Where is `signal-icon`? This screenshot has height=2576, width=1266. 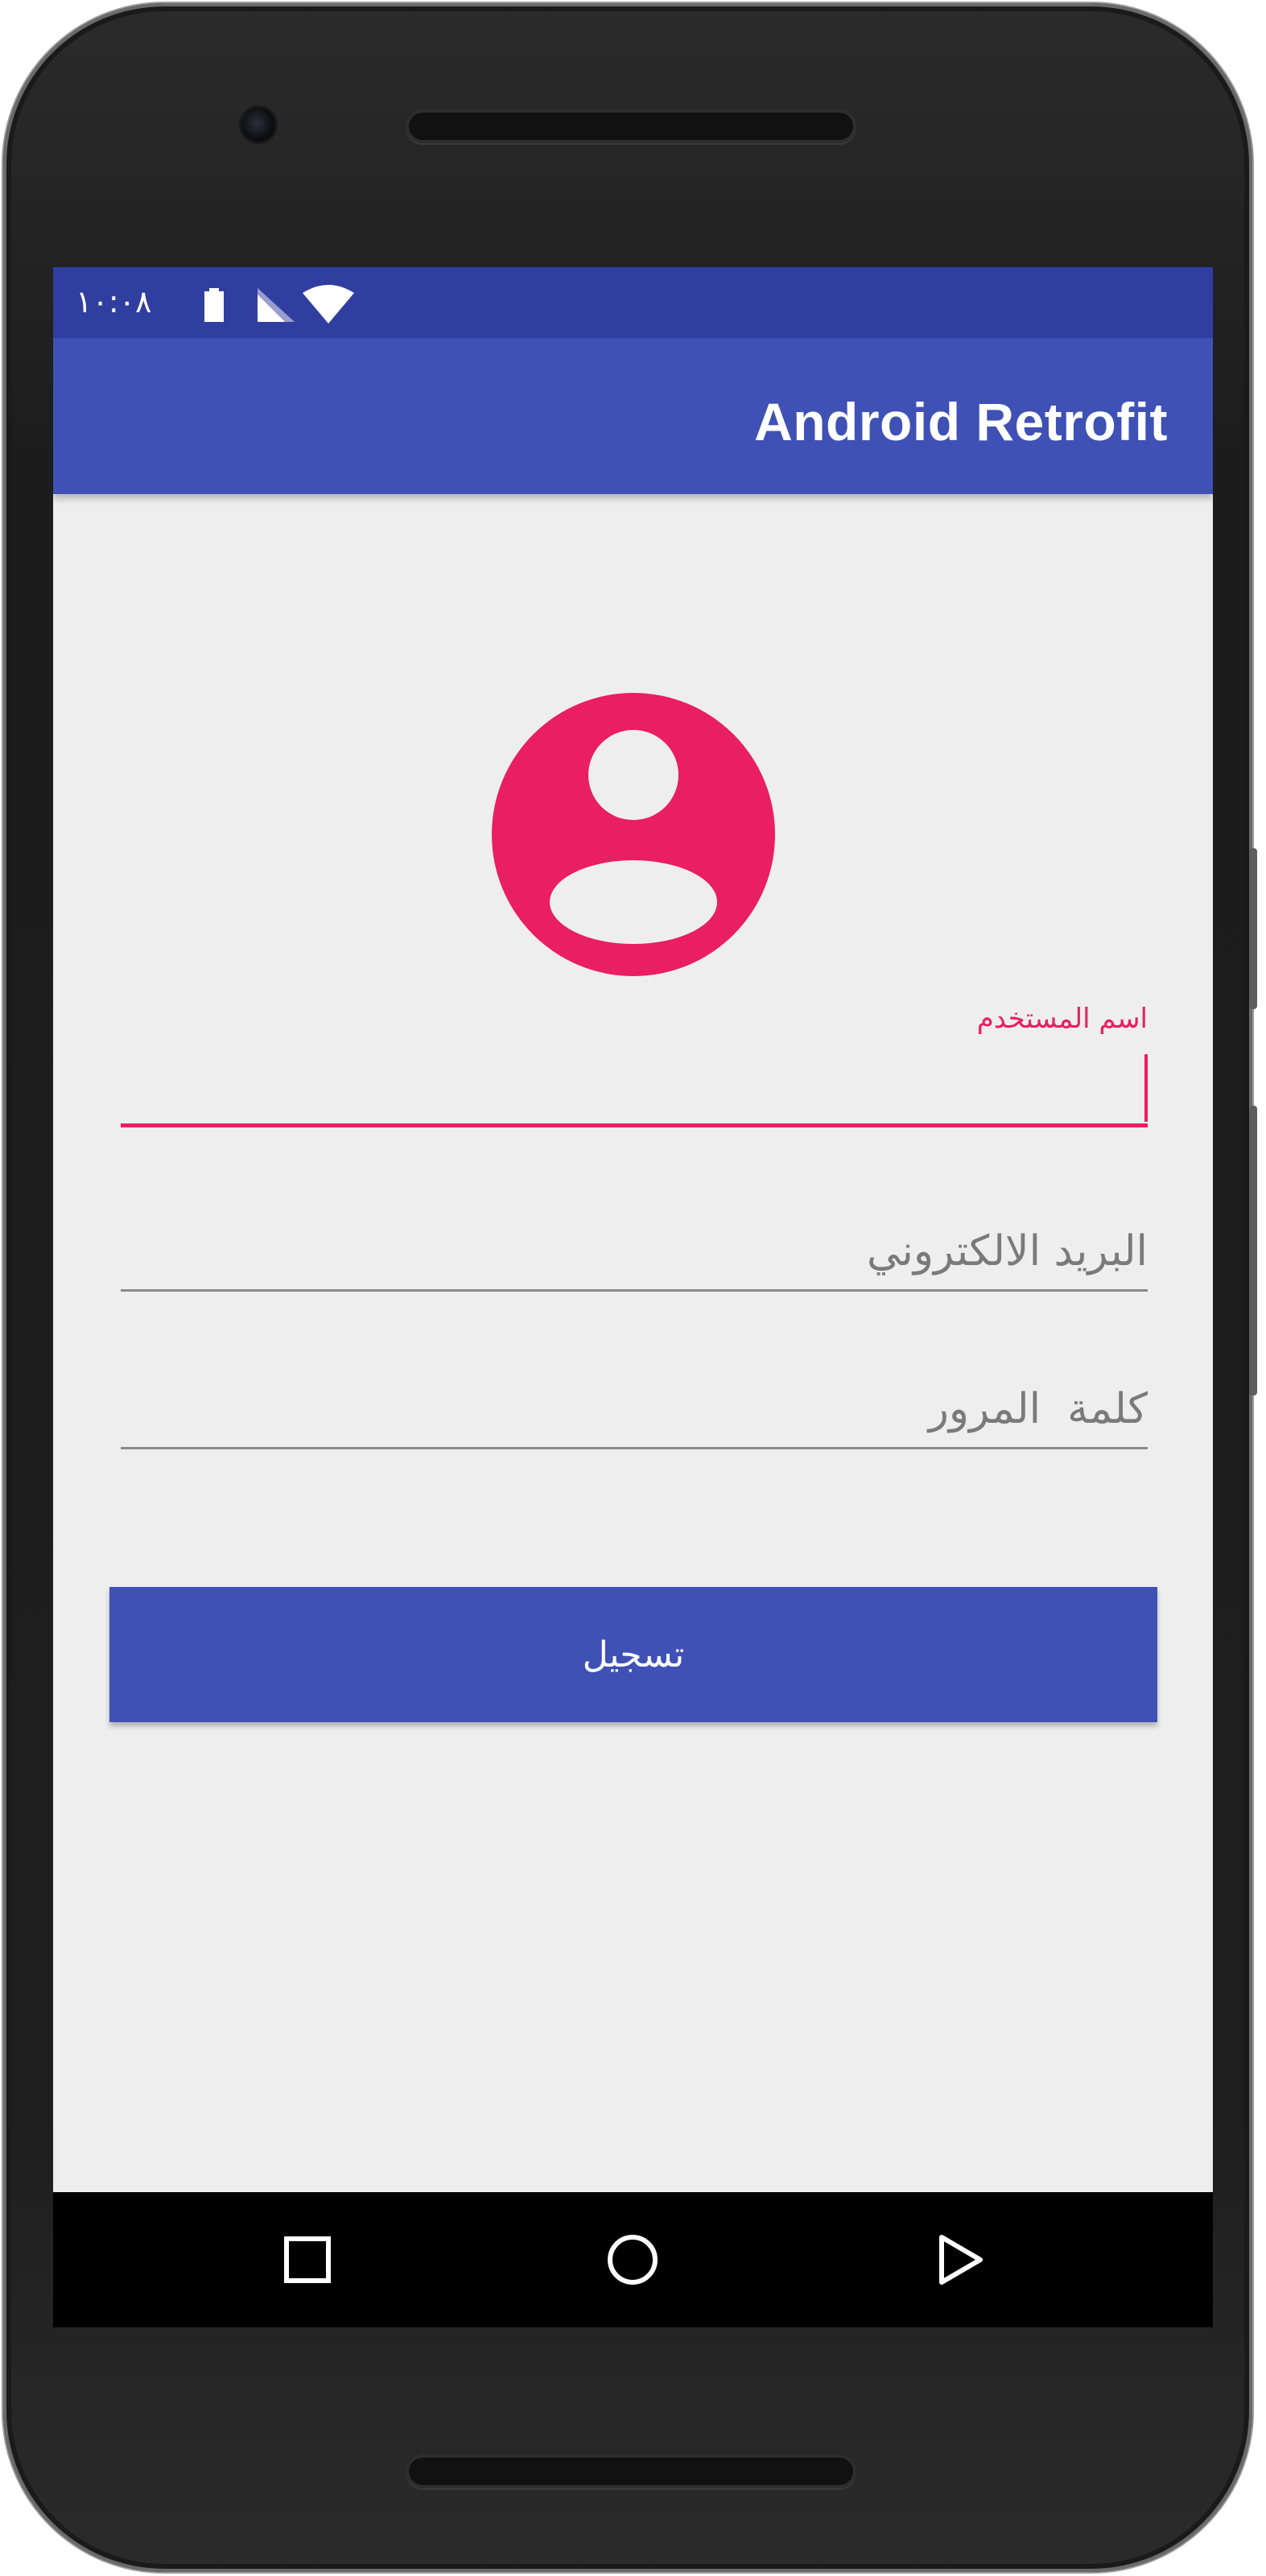 signal-icon is located at coordinates (276, 305).